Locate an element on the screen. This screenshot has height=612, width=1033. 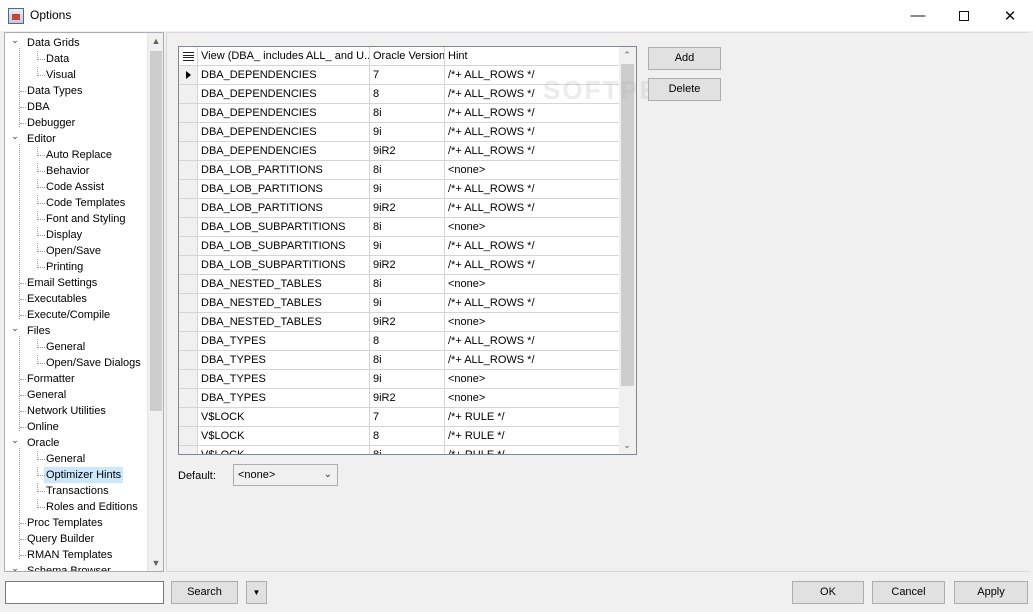
table-row: DBA_TYPES 9iR2 <none> is located at coordinates (399, 398).